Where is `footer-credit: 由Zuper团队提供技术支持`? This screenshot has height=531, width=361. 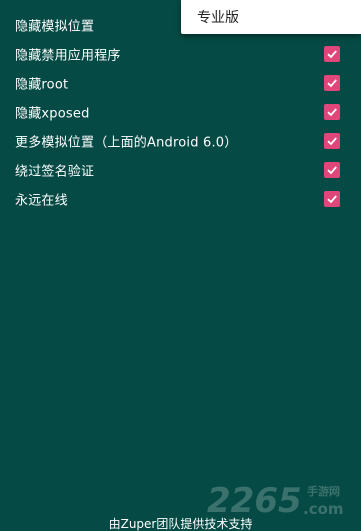
footer-credit: 由Zuper团队提供技术支持 is located at coordinates (180, 524).